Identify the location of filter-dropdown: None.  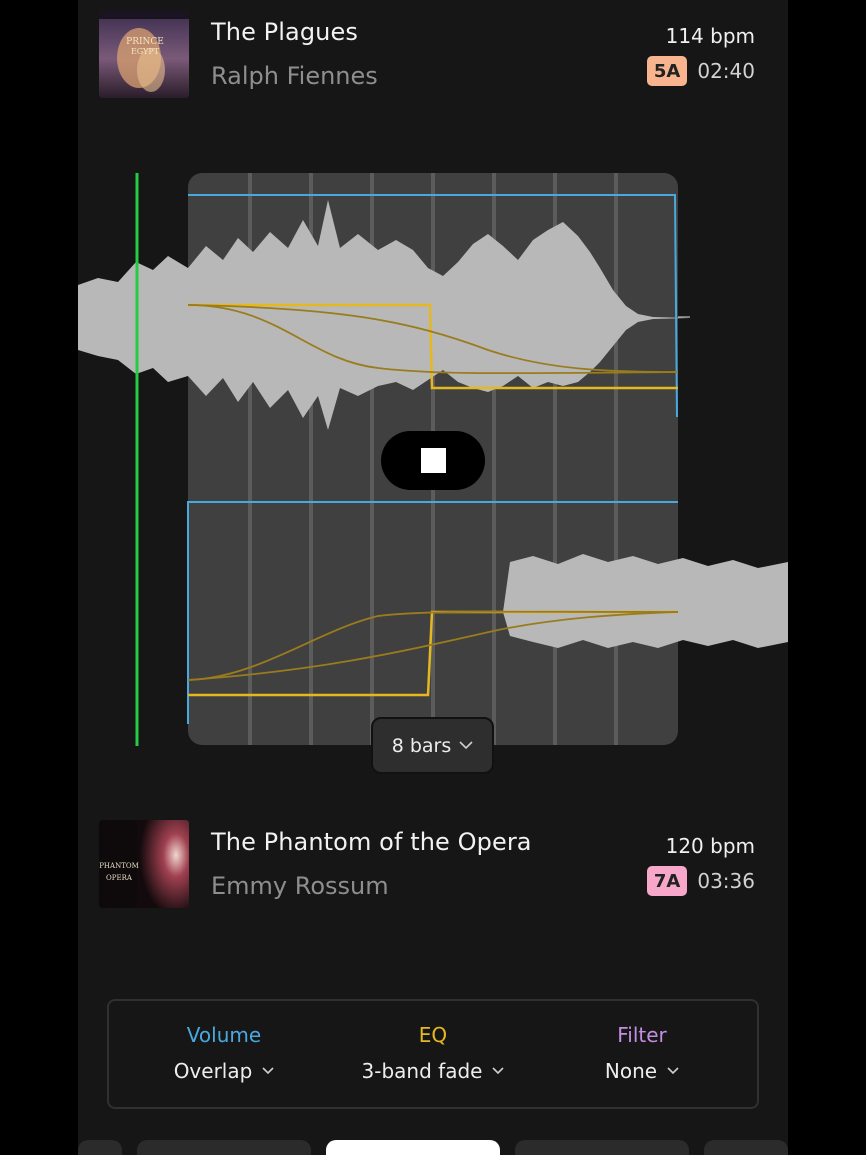
(642, 1071).